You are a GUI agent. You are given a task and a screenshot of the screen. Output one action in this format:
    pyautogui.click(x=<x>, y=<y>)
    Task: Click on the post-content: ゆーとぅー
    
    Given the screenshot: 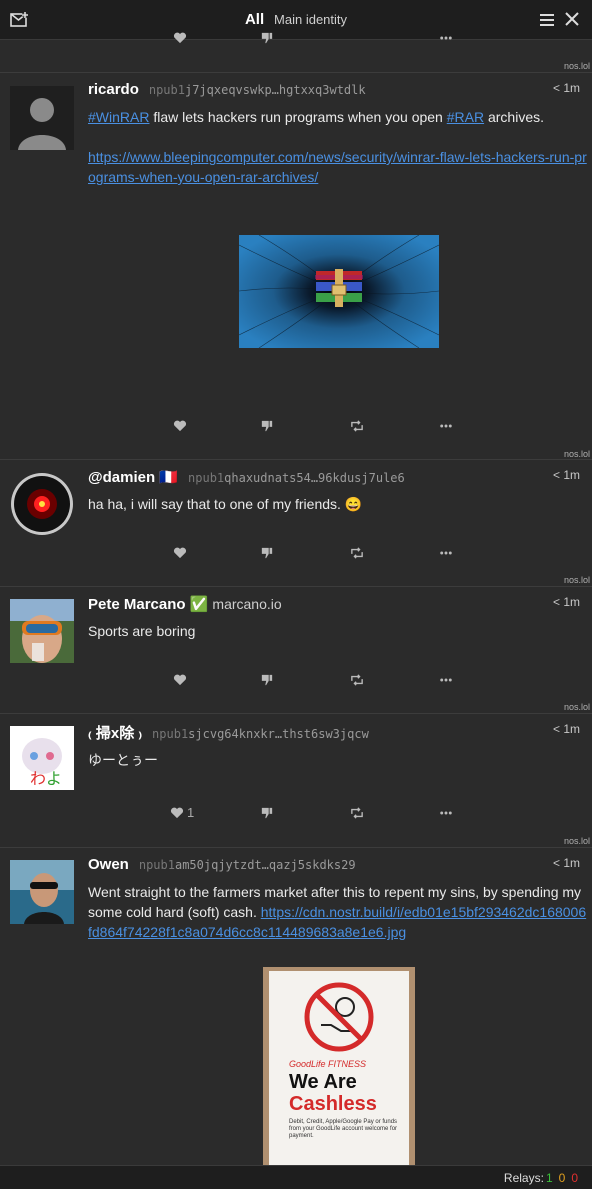 What is the action you would take?
    pyautogui.click(x=123, y=760)
    